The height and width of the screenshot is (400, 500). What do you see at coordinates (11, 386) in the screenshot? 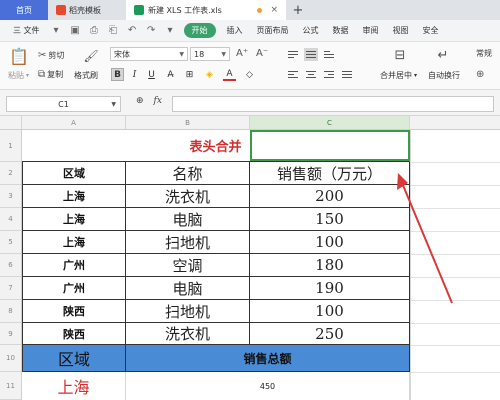
I see `row-header-11: 11` at bounding box center [11, 386].